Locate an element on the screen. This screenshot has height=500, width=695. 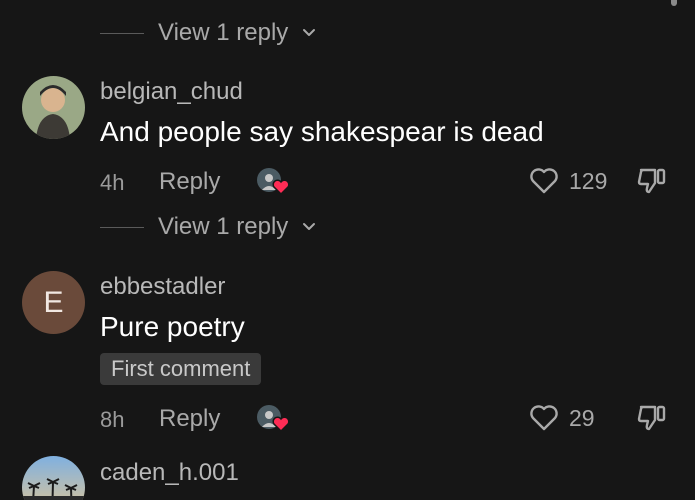
like-count: 29 is located at coordinates (582, 417).